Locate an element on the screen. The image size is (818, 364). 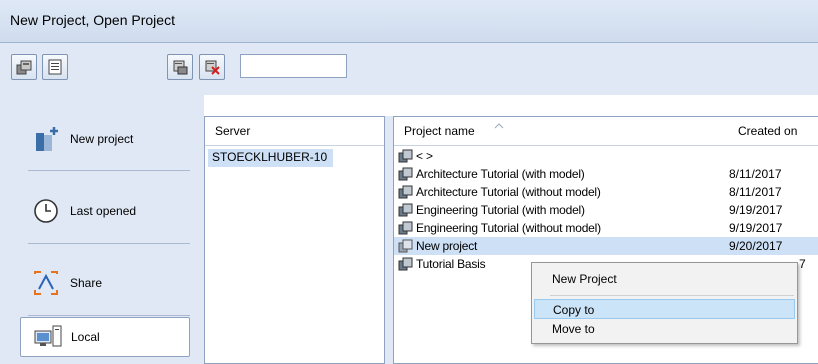
nav-local-label: Local is located at coordinates (85, 337).